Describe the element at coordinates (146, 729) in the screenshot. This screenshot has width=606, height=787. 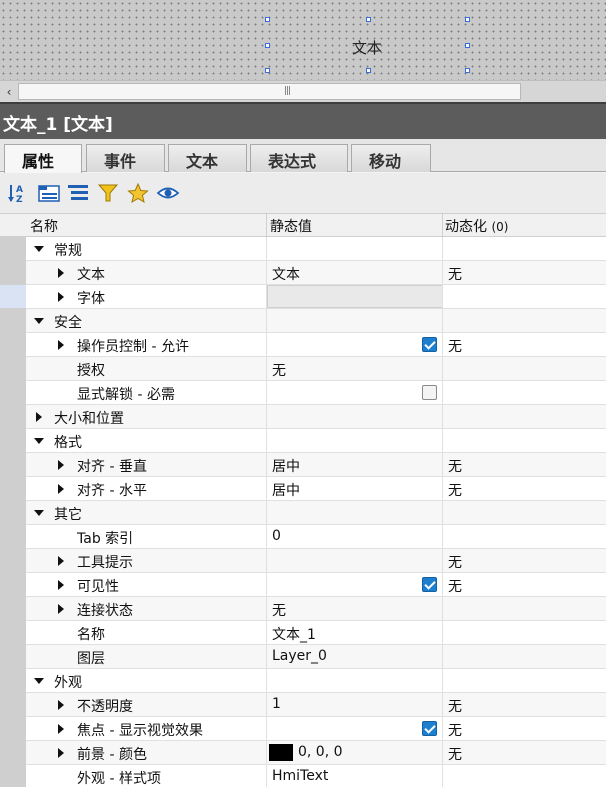
I see `property-name-cell: 焦点 - 显示视觉效果` at that location.